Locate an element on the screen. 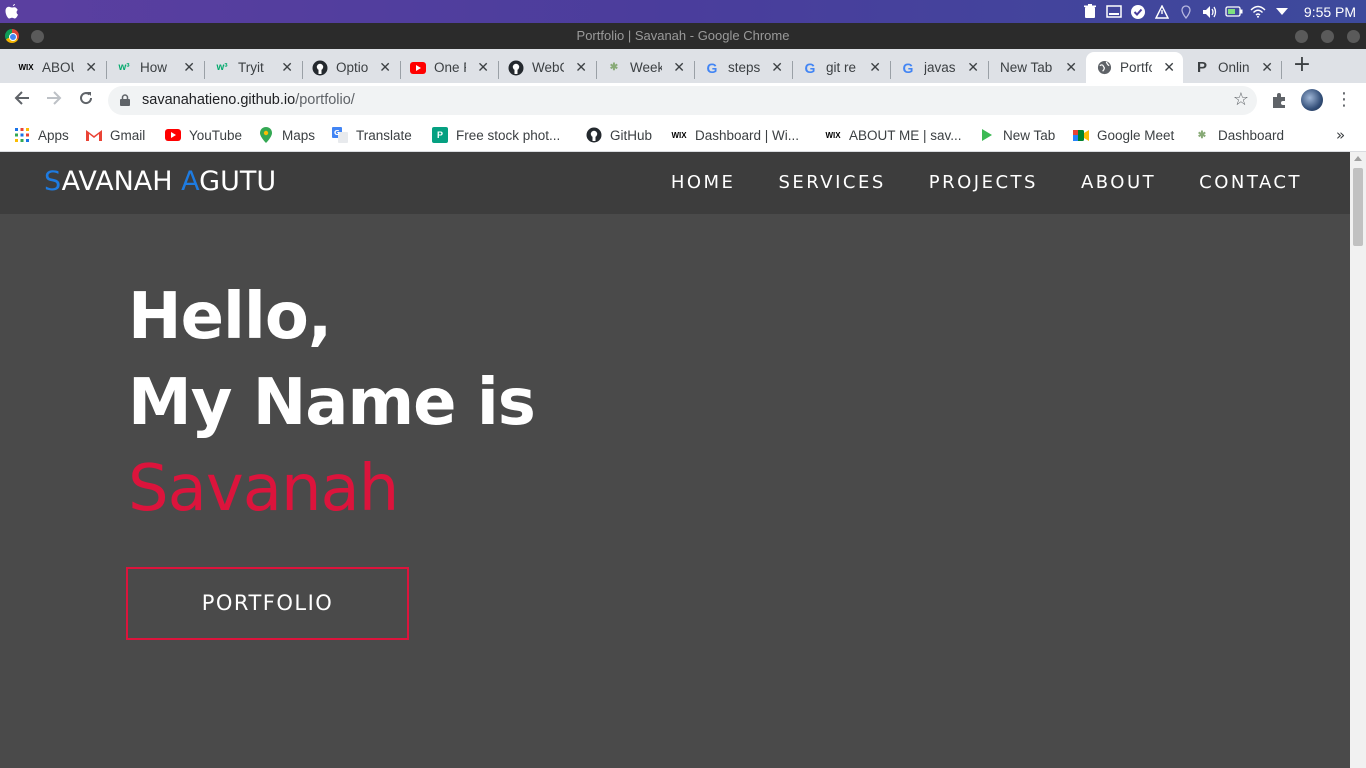 The image size is (1366, 768). tab-label: ABOU is located at coordinates (58, 67).